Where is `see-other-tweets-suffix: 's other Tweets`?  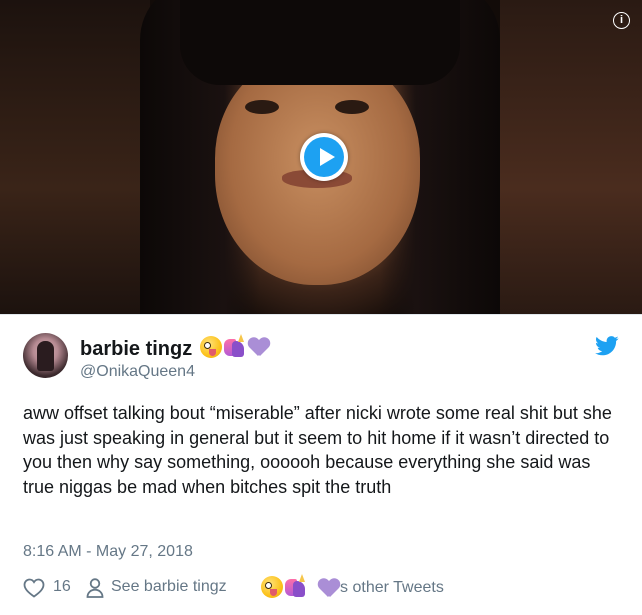 see-other-tweets-suffix: 's other Tweets is located at coordinates (380, 587).